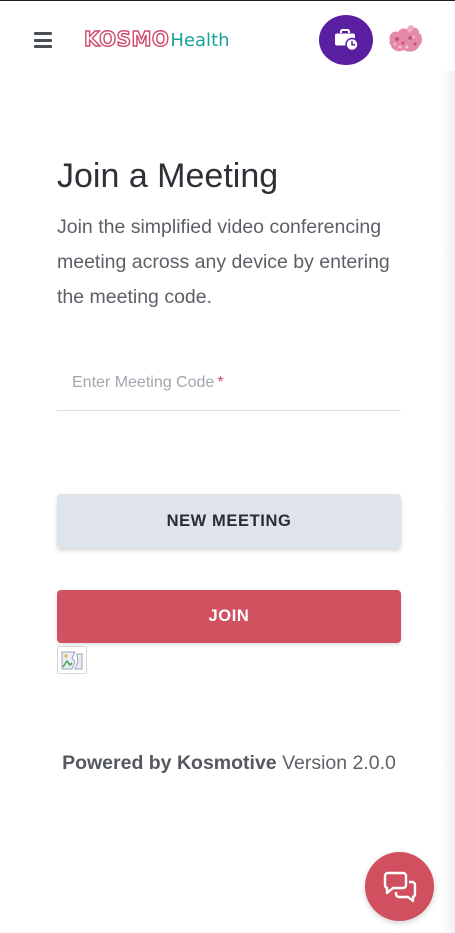 This screenshot has height=933, width=455. I want to click on version-label: Version 2.0.0, so click(339, 763).